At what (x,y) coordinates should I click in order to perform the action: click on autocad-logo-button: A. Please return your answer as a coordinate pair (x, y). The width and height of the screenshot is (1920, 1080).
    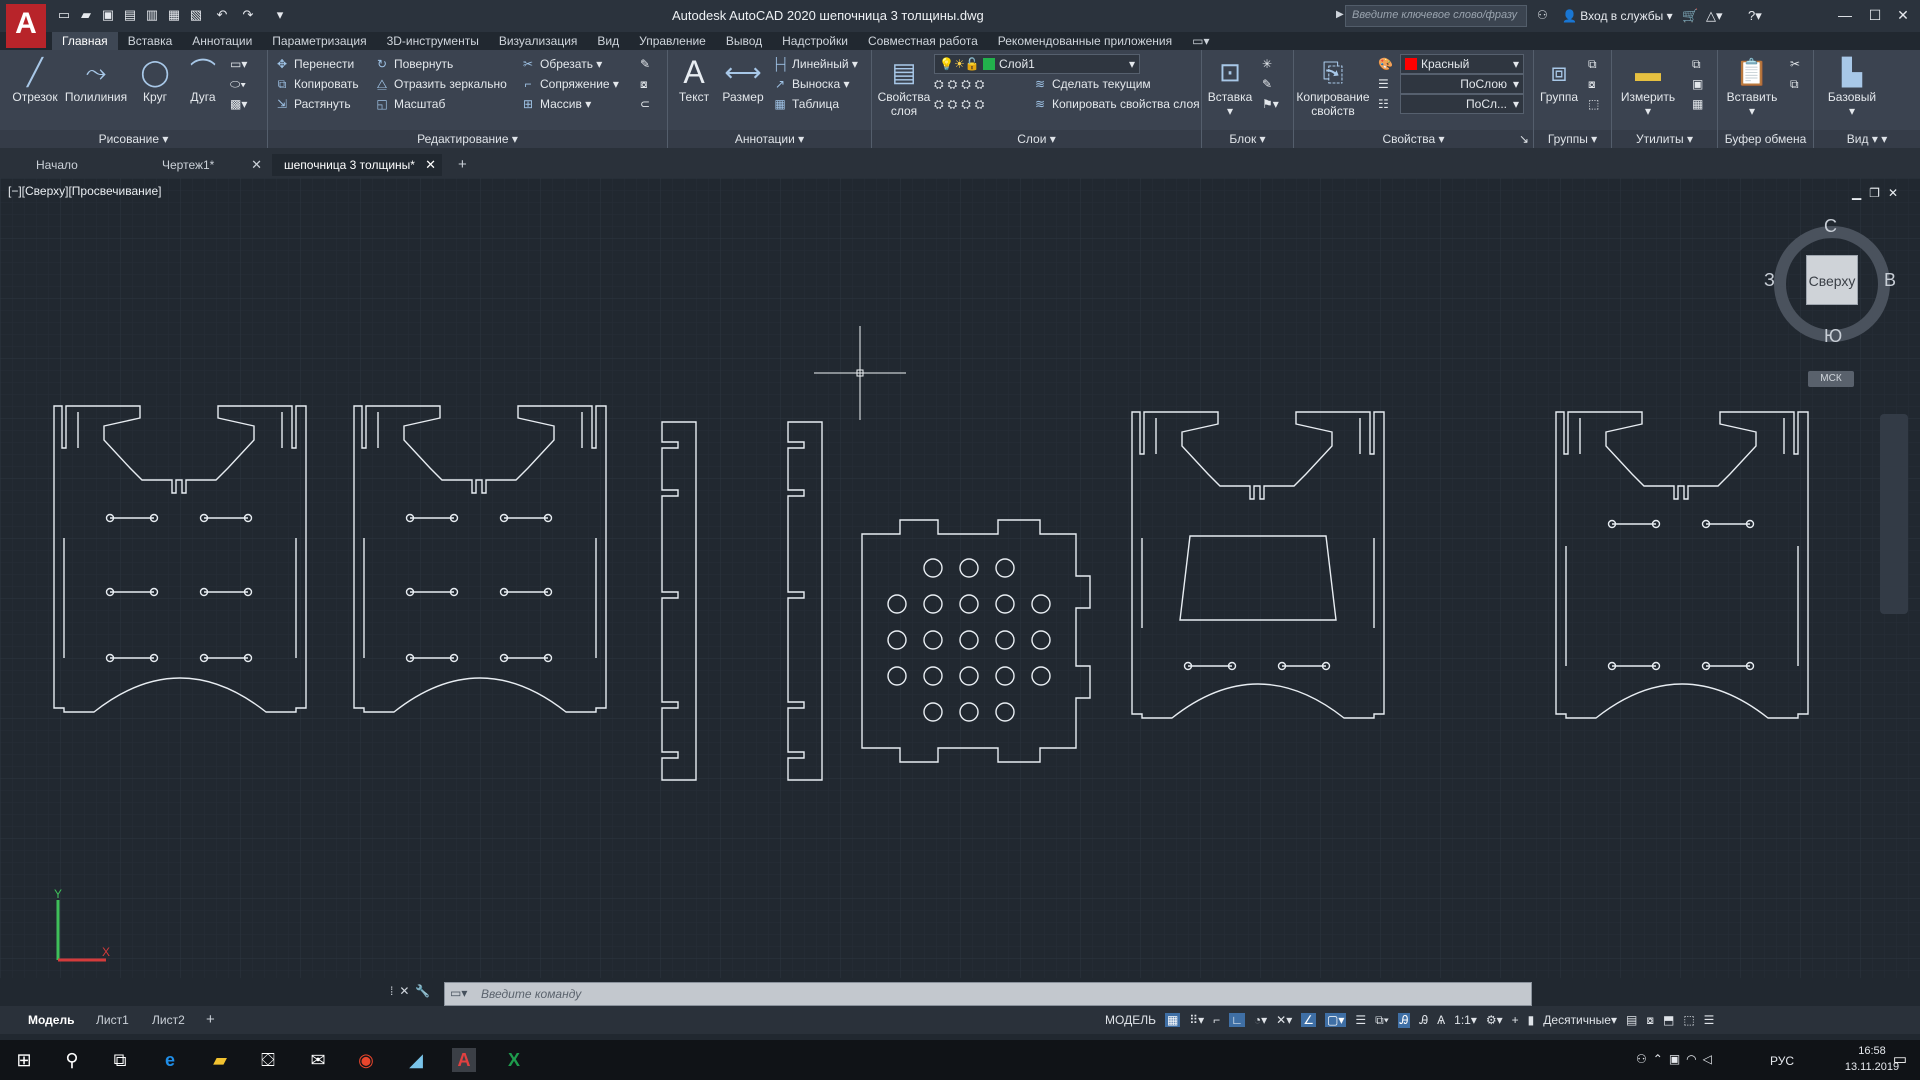
    Looking at the image, I should click on (26, 26).